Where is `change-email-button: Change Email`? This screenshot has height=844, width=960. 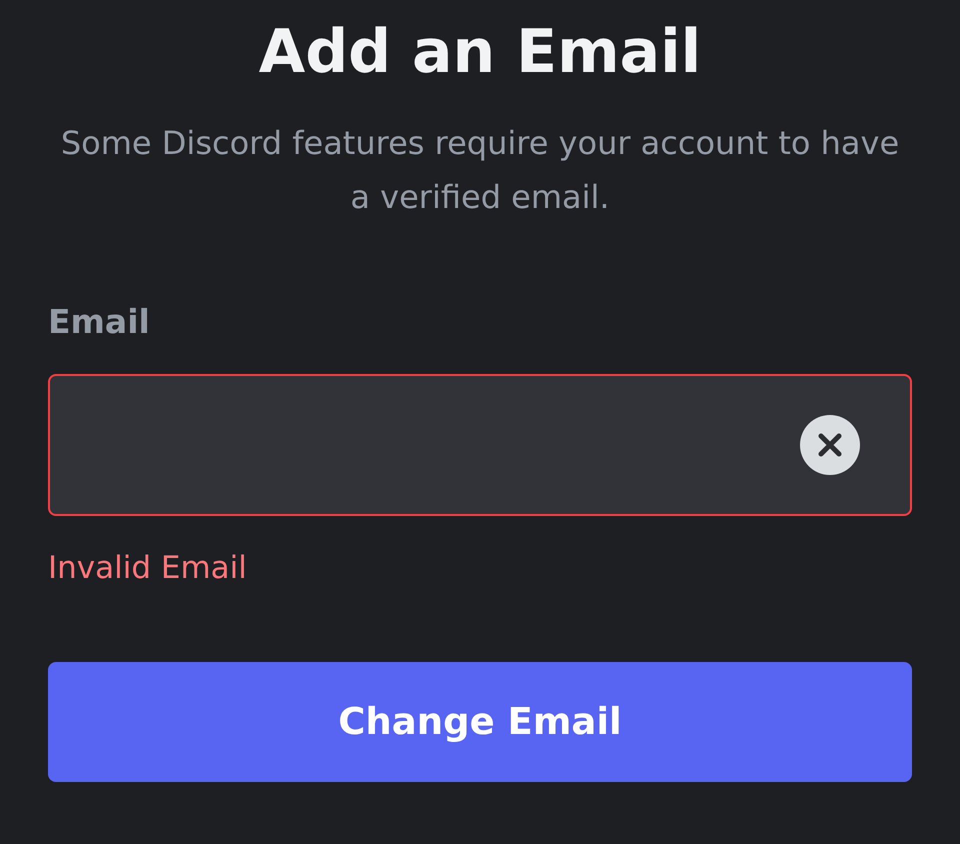
change-email-button: Change Email is located at coordinates (480, 722).